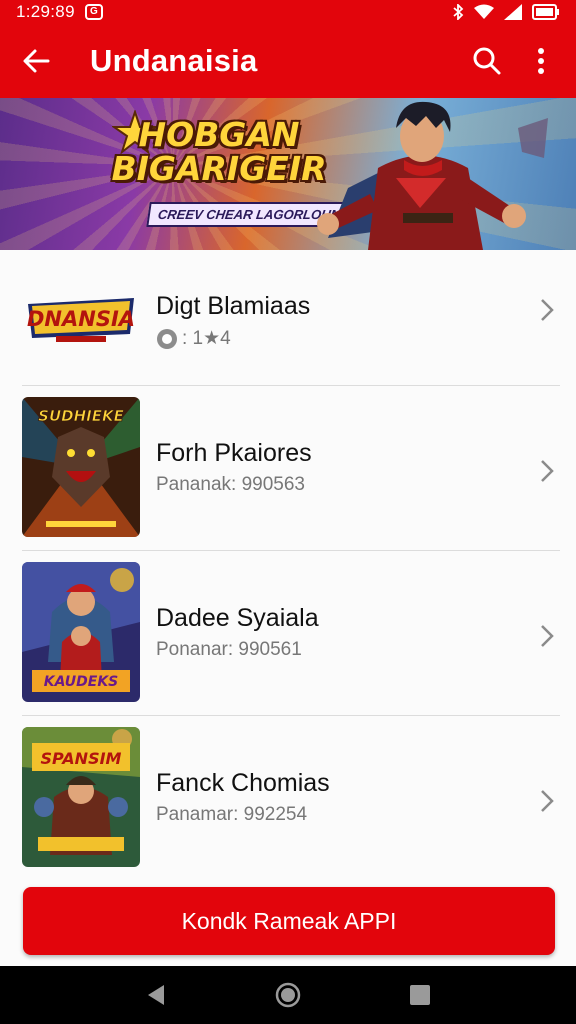 The image size is (576, 1024). What do you see at coordinates (167, 338) in the screenshot?
I see `chat-icon` at bounding box center [167, 338].